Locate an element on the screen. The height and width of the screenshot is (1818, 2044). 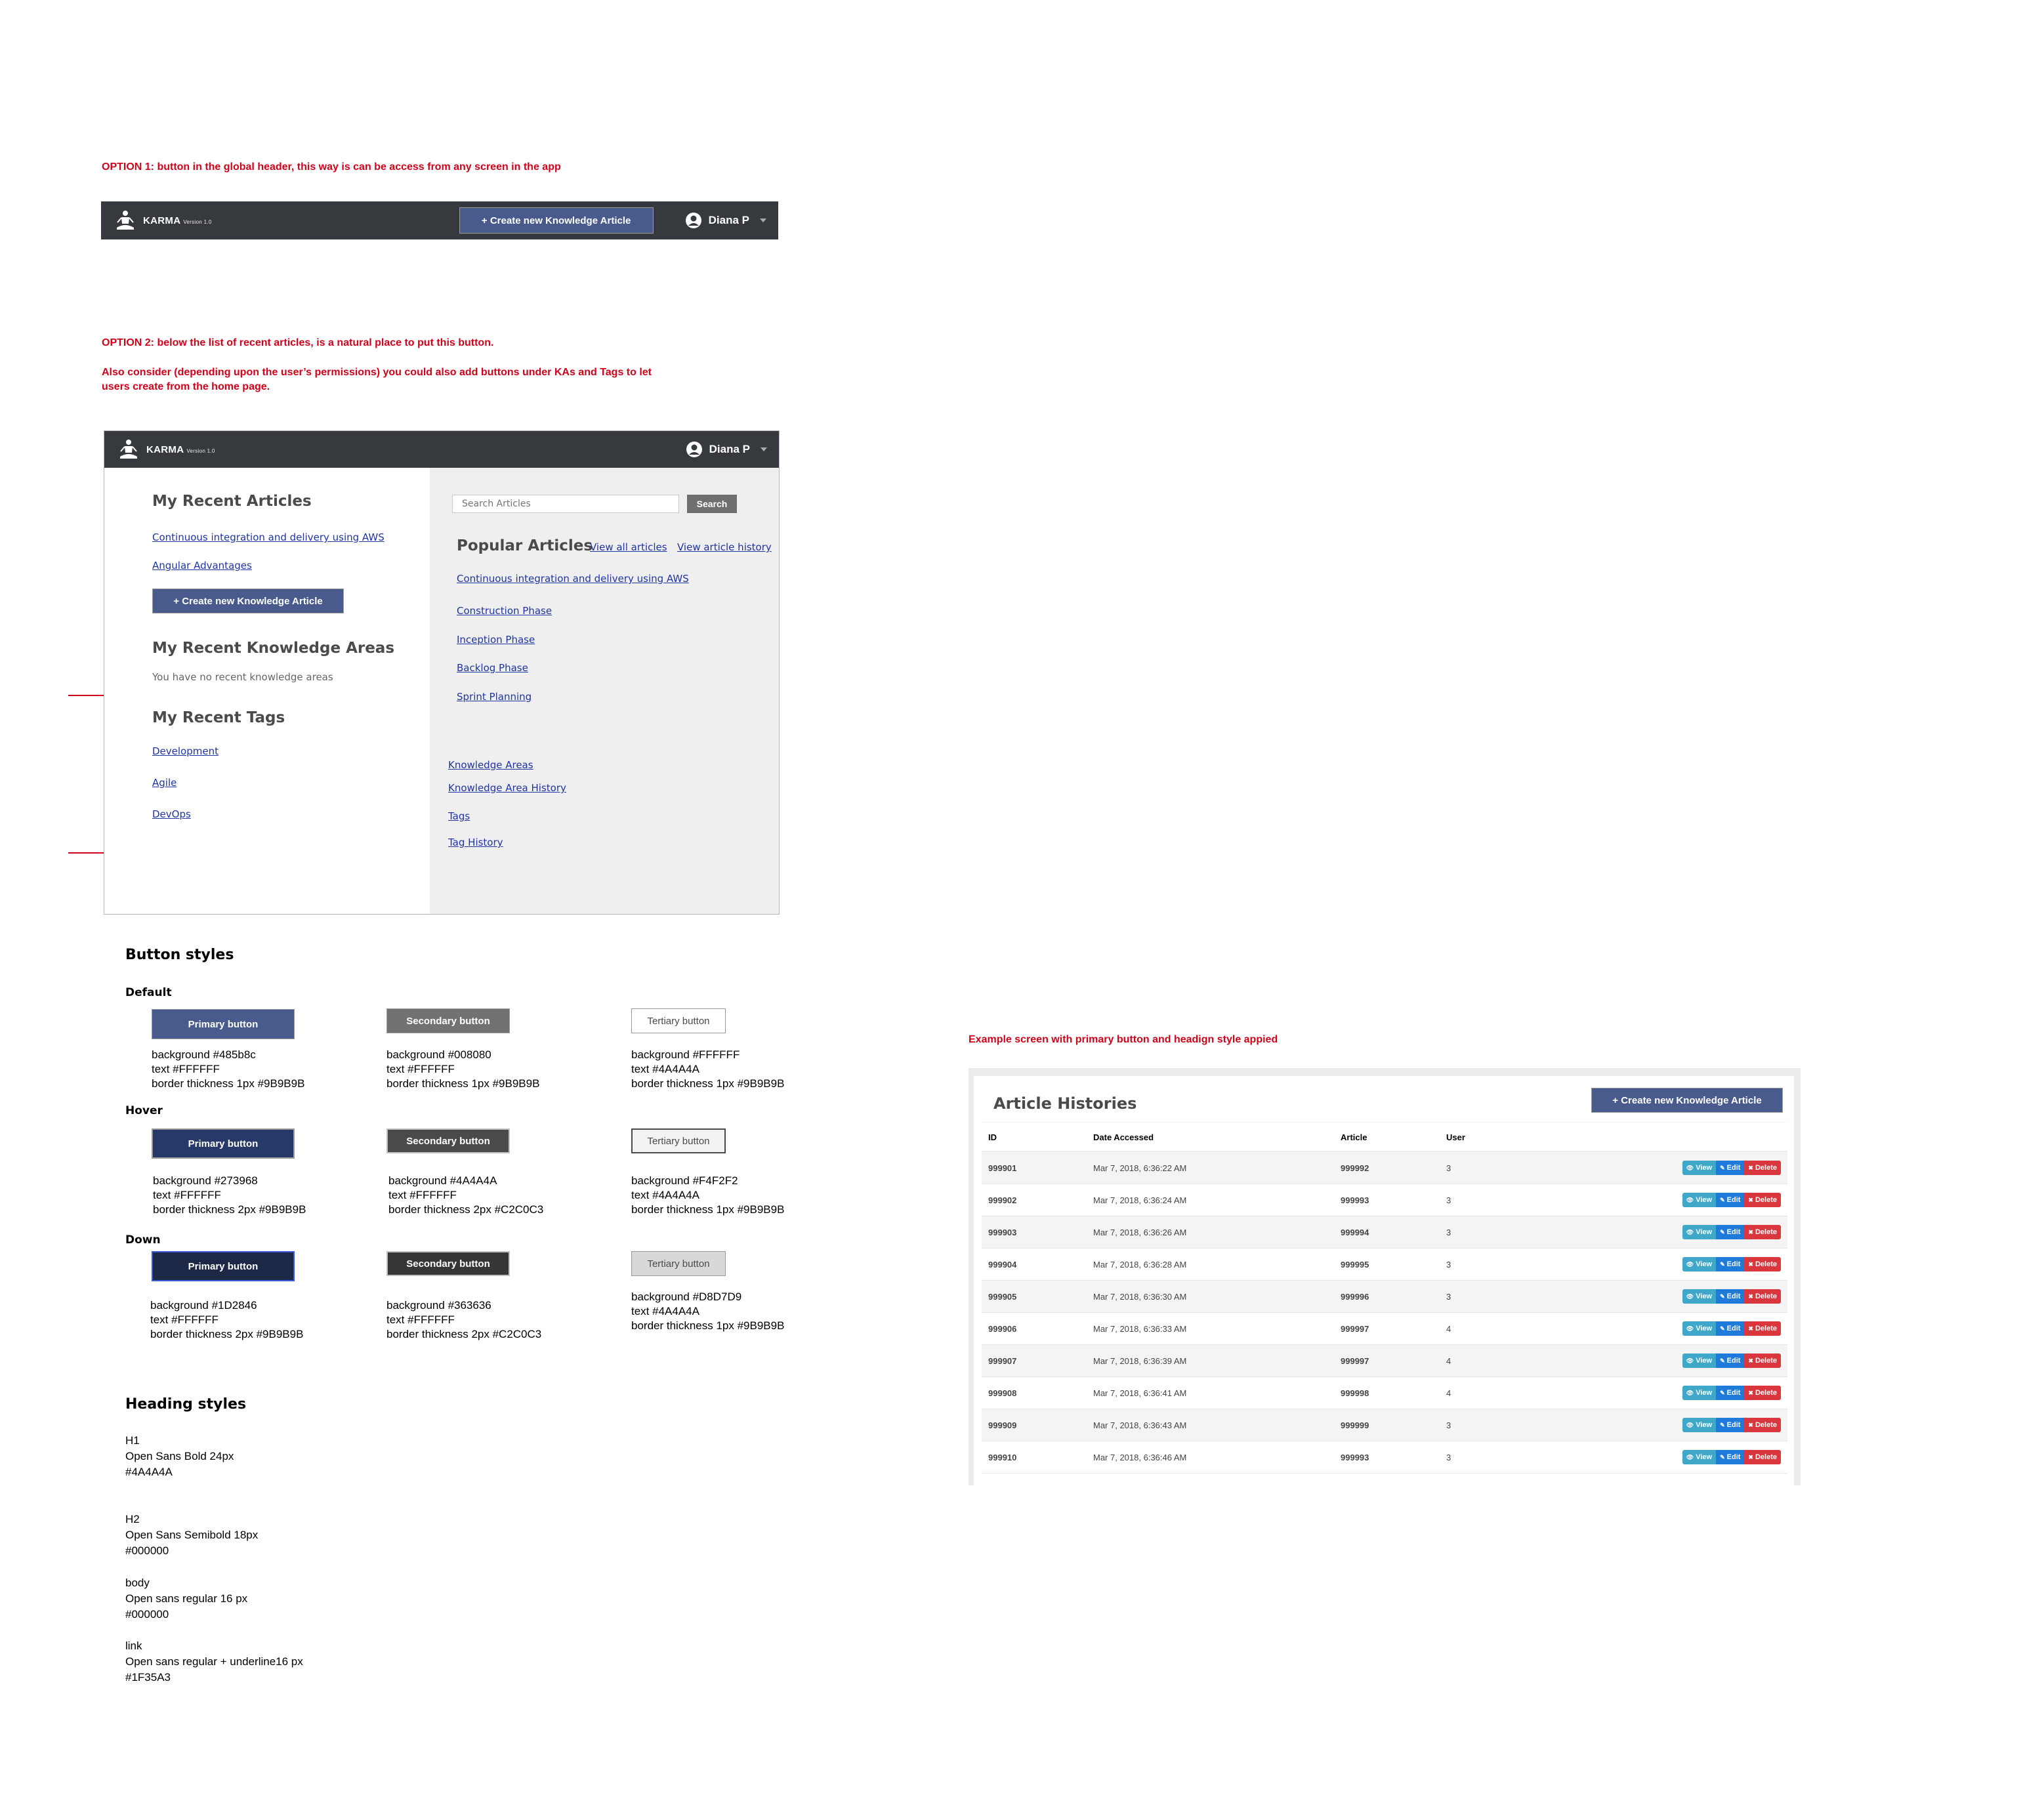
cell-user: 4 is located at coordinates (1508, 1360).